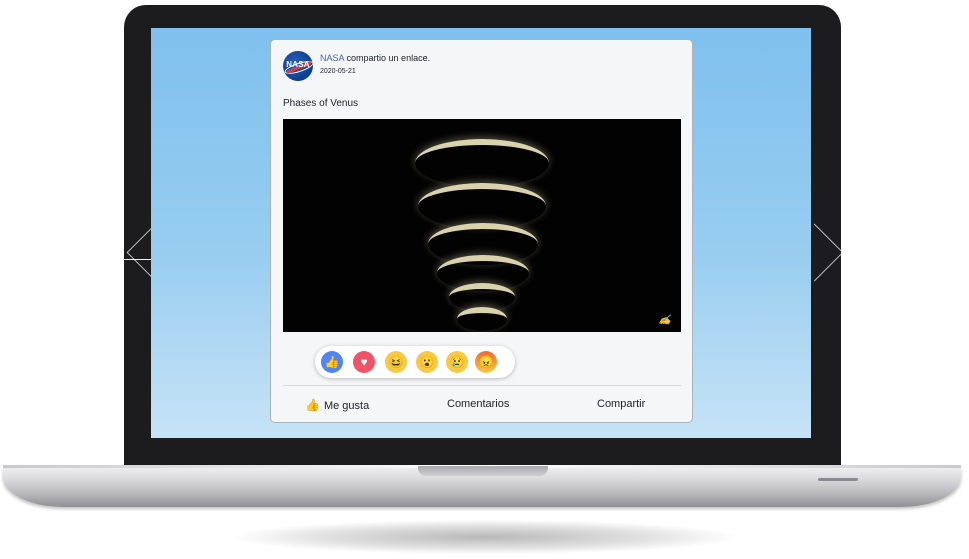 Image resolution: width=969 pixels, height=559 pixels. What do you see at coordinates (312, 405) in the screenshot?
I see `thumbs-up-icon: 👍` at bounding box center [312, 405].